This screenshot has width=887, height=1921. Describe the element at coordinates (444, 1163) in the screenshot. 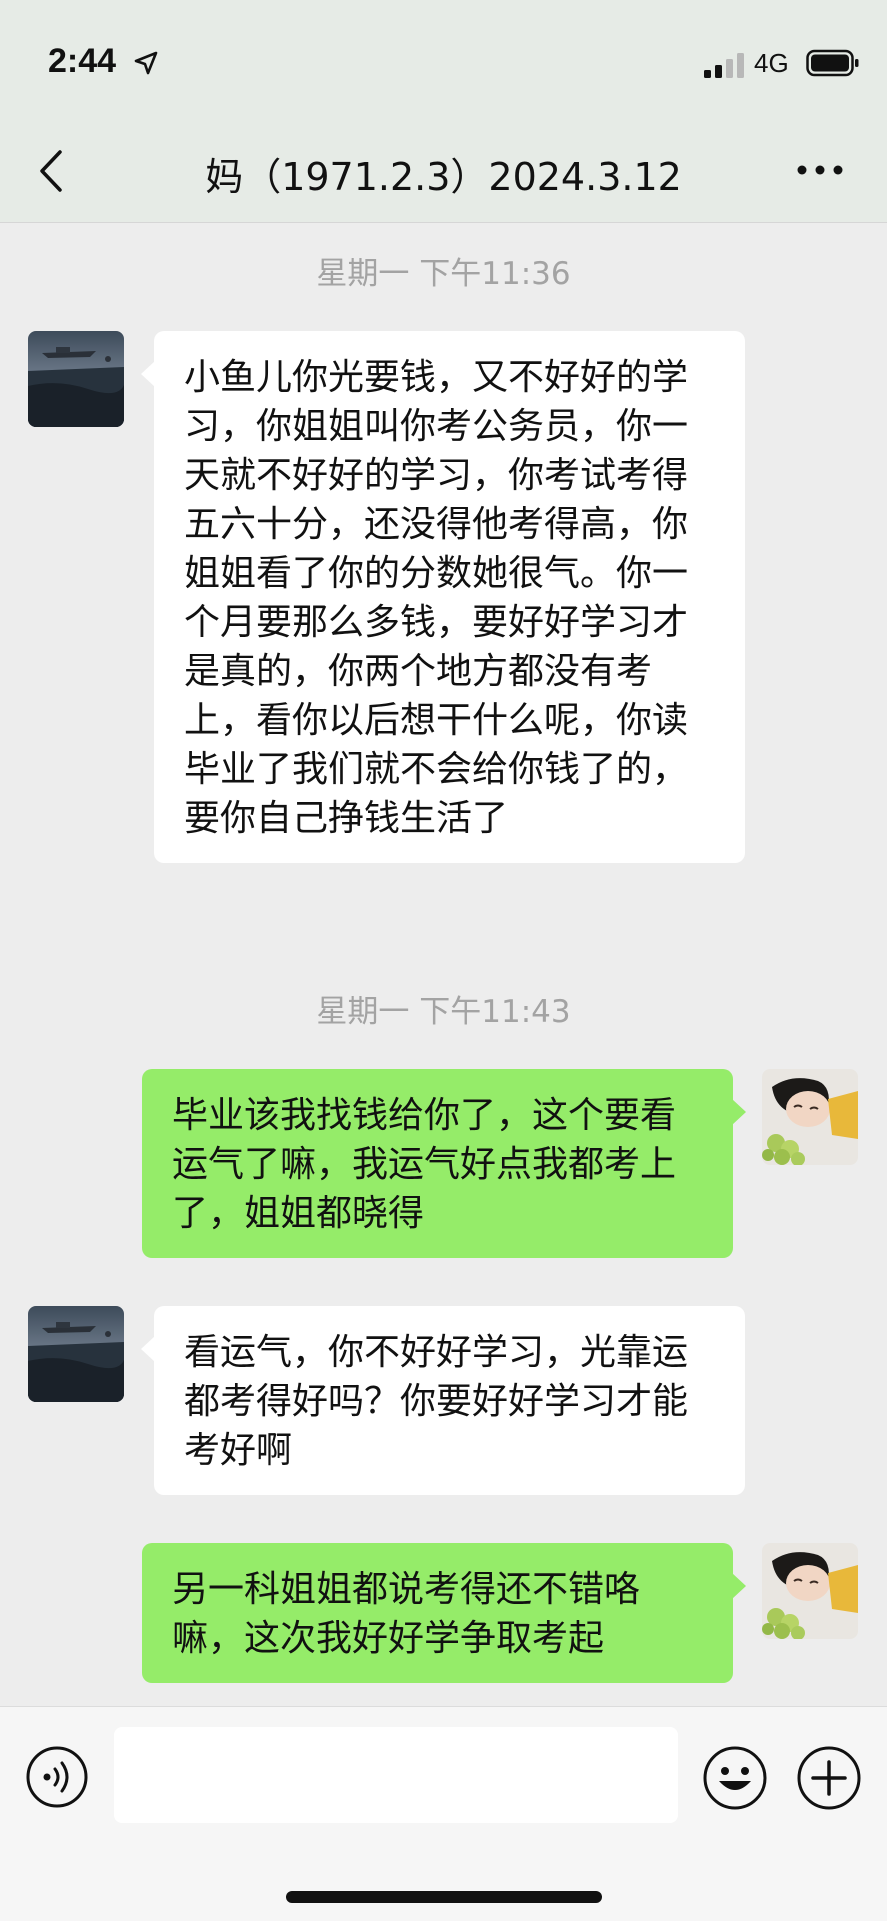

I see `message-bubble-sent: 毕业该我找钱给你了，这个要看运气了嘛，我运气好点我都考上了，姐姐都晓得` at that location.